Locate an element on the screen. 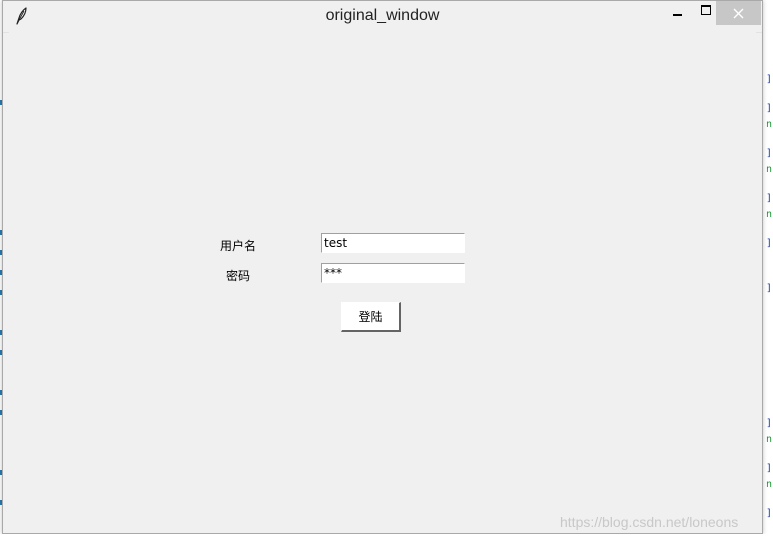 The image size is (773, 542). background-editor-bottom-edge is located at coordinates (386, 538).